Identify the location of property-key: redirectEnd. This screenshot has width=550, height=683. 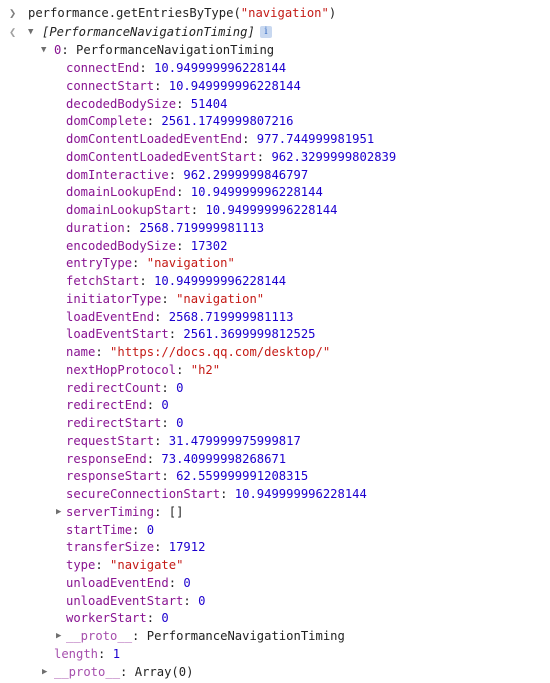
(106, 405).